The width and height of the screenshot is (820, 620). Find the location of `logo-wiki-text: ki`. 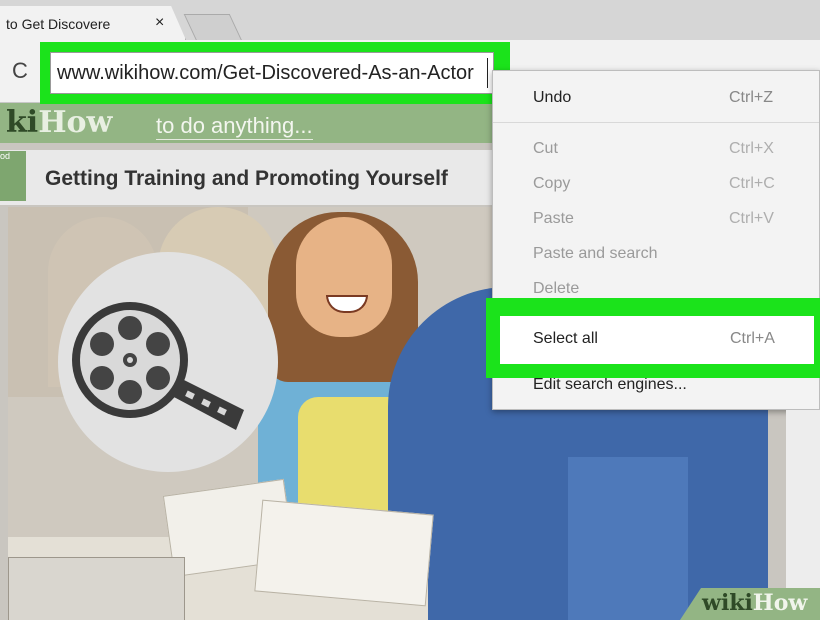

logo-wiki-text: ki is located at coordinates (22, 122).